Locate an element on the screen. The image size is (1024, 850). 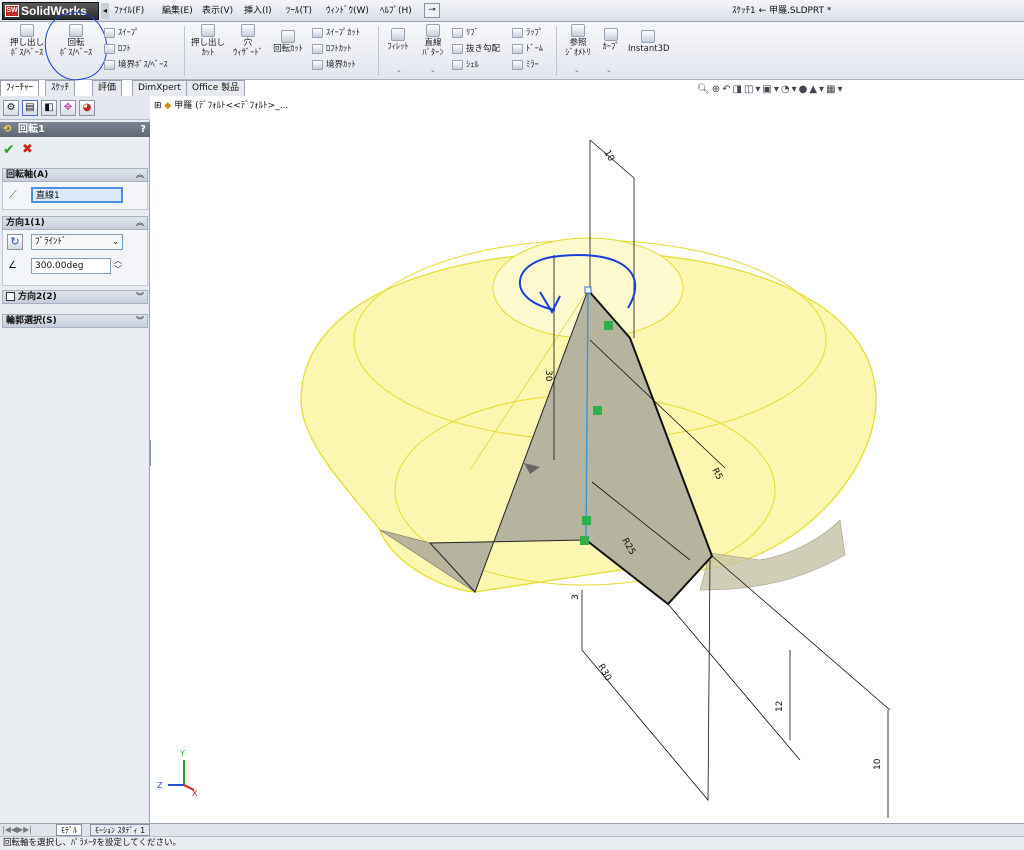
feature-title: 回転1 is located at coordinates (31, 129).